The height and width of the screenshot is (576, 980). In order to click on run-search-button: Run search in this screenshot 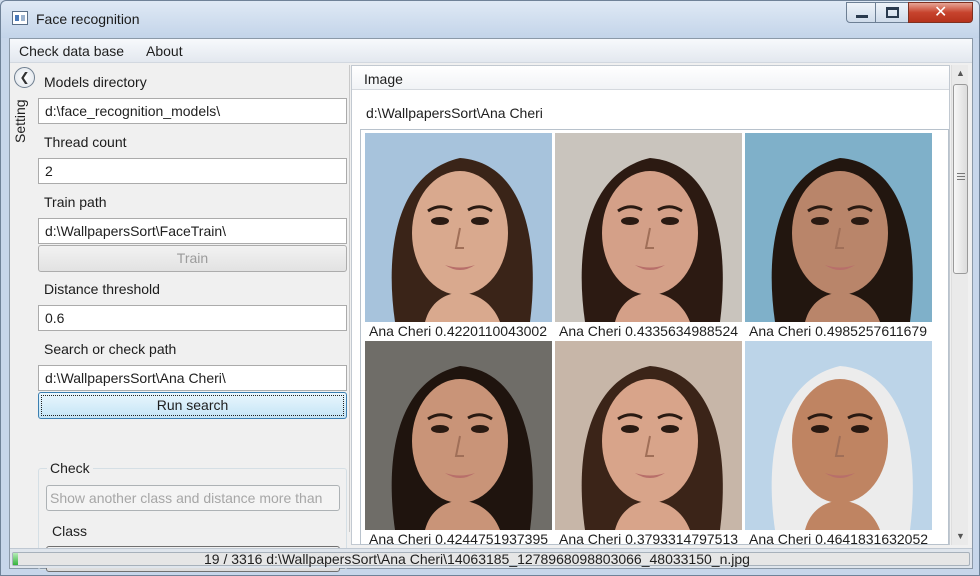, I will do `click(192, 405)`.